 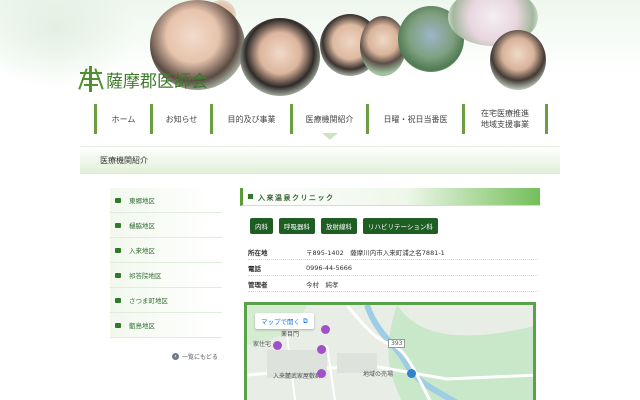 What do you see at coordinates (142, 251) in the screenshot?
I see `sidebar-item-label: 入来地区` at bounding box center [142, 251].